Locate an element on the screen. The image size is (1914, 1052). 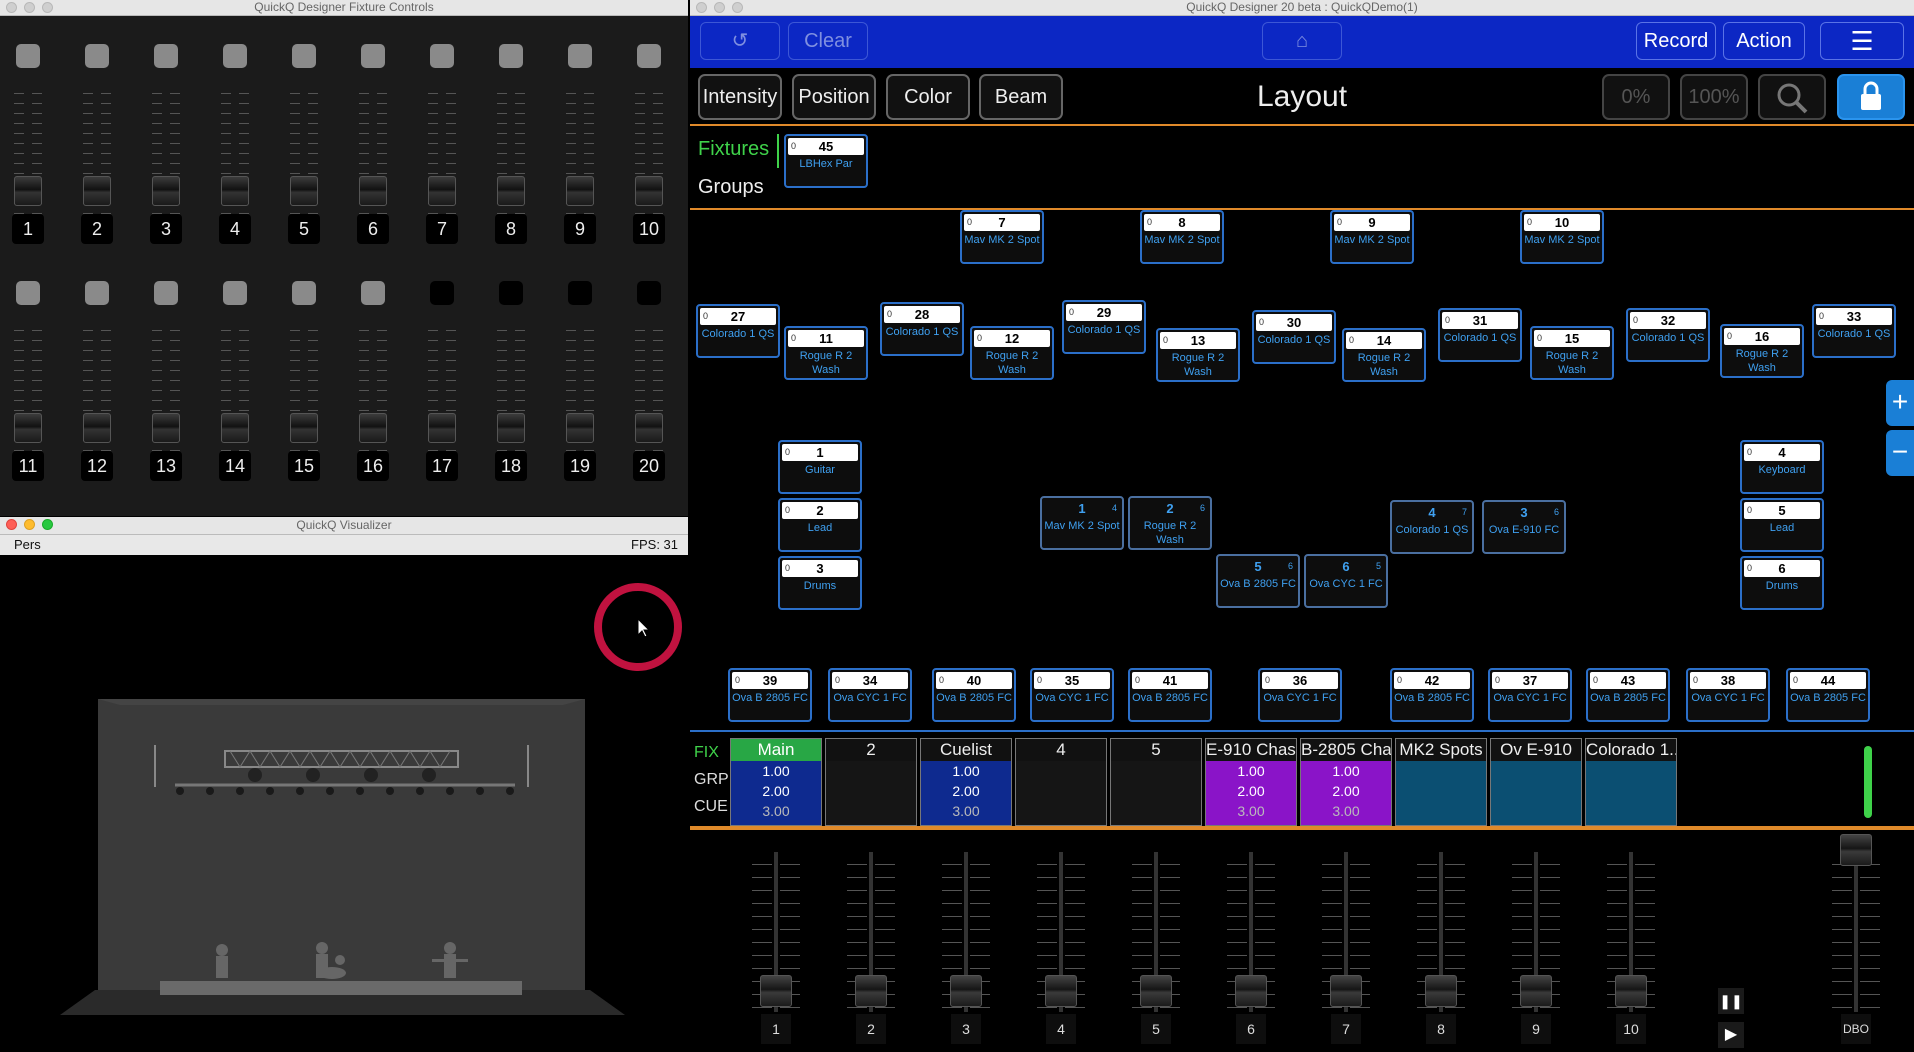
fader-number: 5 is located at coordinates (1156, 1029).